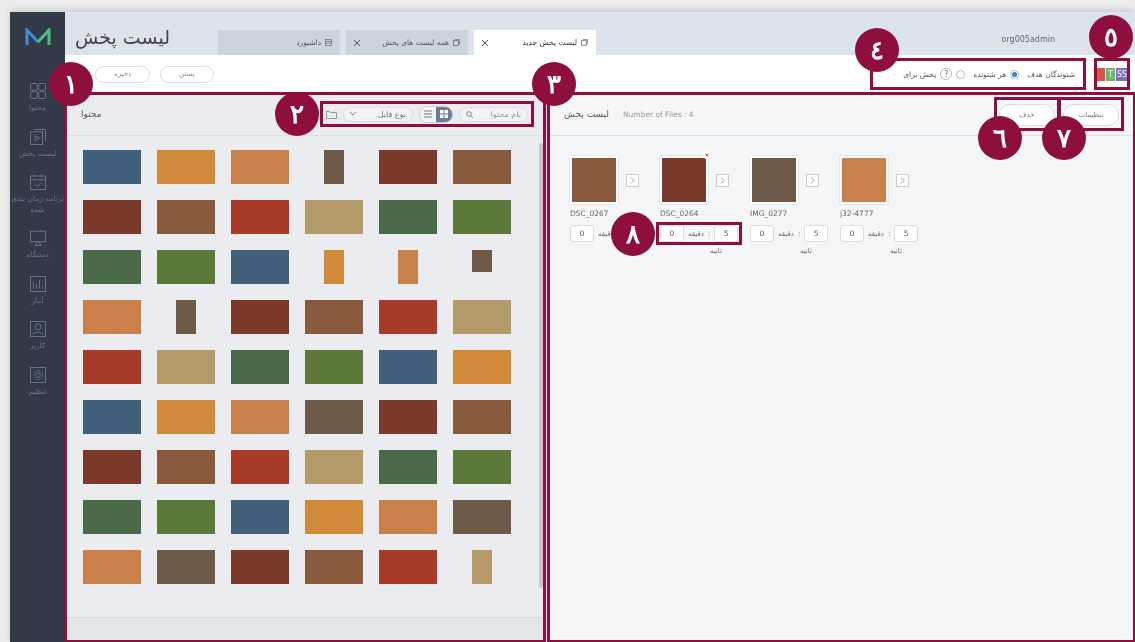 This screenshot has width=1135, height=642. What do you see at coordinates (378, 114) in the screenshot?
I see `file-type-dropdown: نوع فایل` at bounding box center [378, 114].